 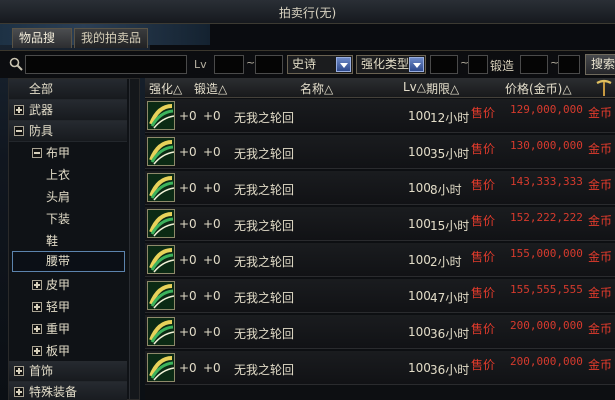 I want to click on col-name: 名称△, so click(x=316, y=88).